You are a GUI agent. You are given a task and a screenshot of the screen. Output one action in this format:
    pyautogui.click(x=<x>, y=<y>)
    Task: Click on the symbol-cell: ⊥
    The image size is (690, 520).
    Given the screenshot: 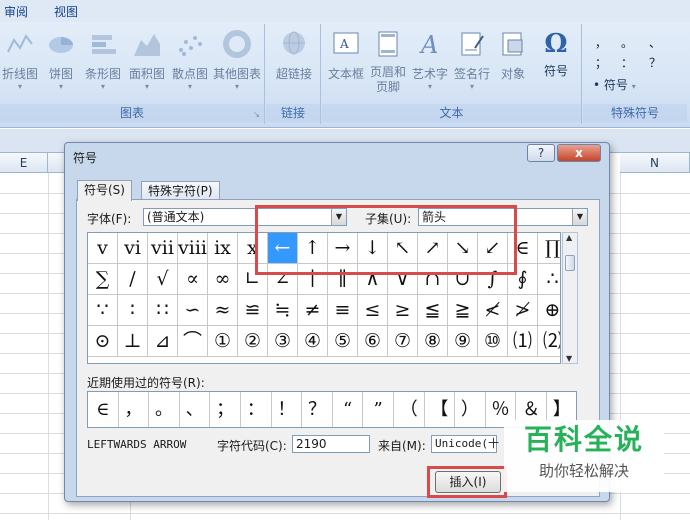 What is the action you would take?
    pyautogui.click(x=133, y=341)
    